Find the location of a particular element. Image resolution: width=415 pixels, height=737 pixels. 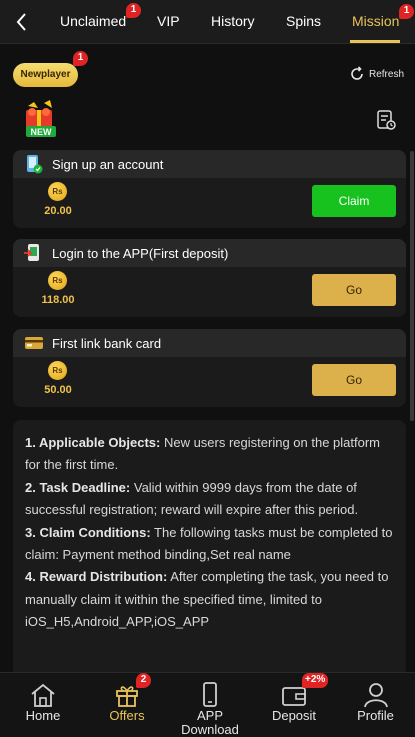

nav-app-download: APP Download is located at coordinates (210, 705).